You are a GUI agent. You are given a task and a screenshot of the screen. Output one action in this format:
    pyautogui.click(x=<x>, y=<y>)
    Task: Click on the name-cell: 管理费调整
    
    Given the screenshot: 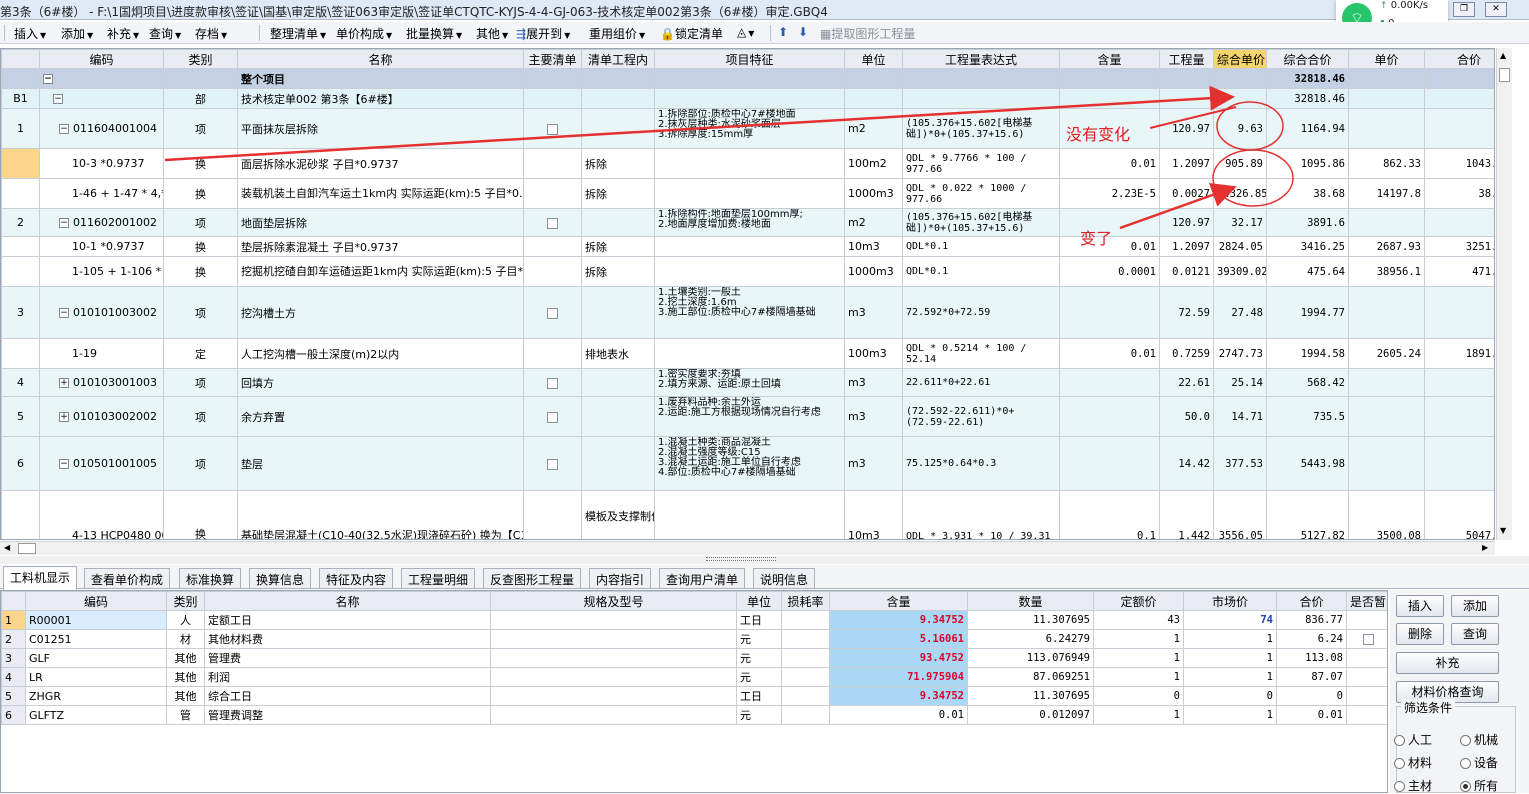 What is the action you would take?
    pyautogui.click(x=347, y=715)
    